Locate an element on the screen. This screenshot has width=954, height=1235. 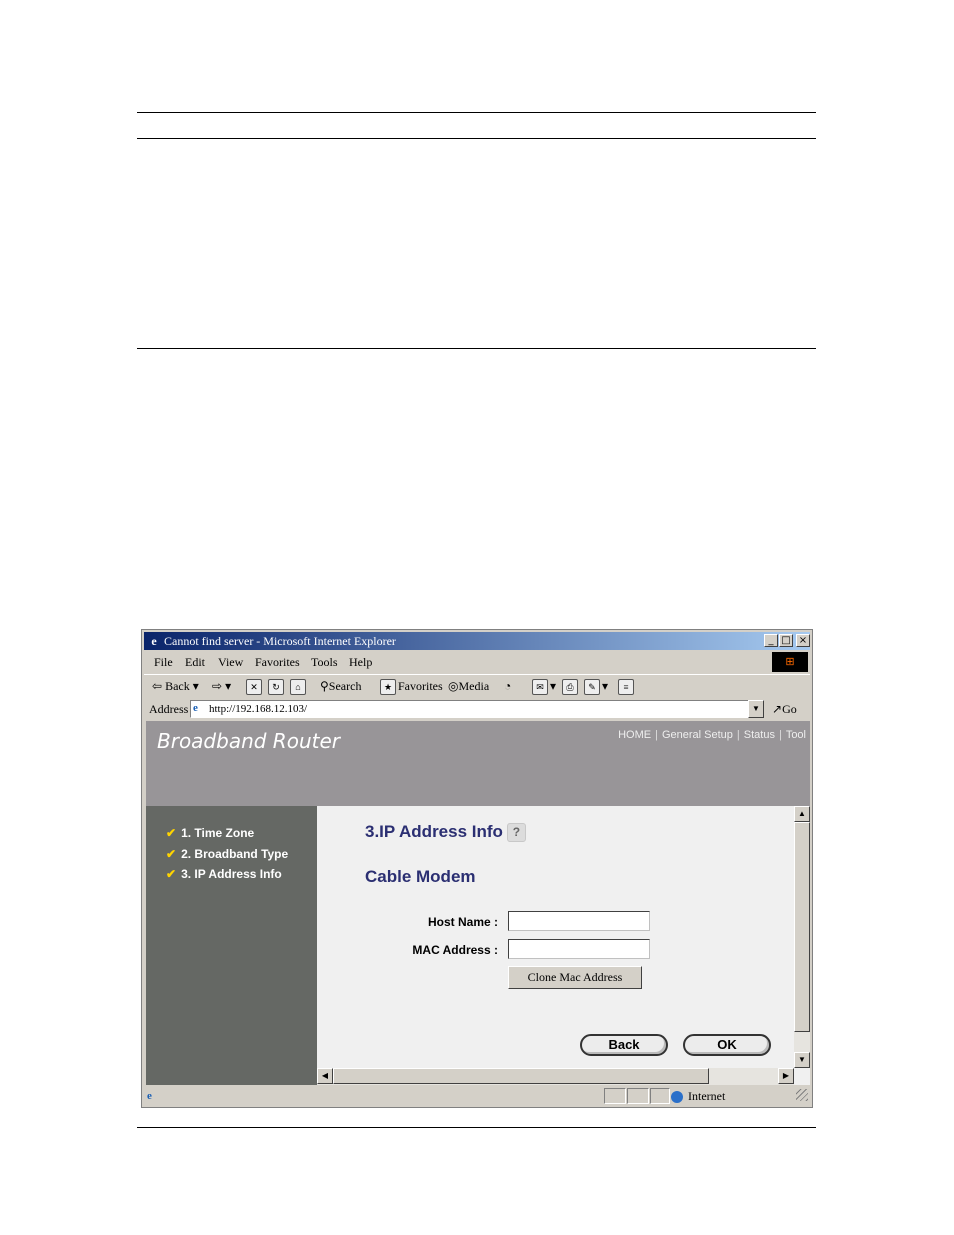
media-icon: ◎ is located at coordinates (453, 686).